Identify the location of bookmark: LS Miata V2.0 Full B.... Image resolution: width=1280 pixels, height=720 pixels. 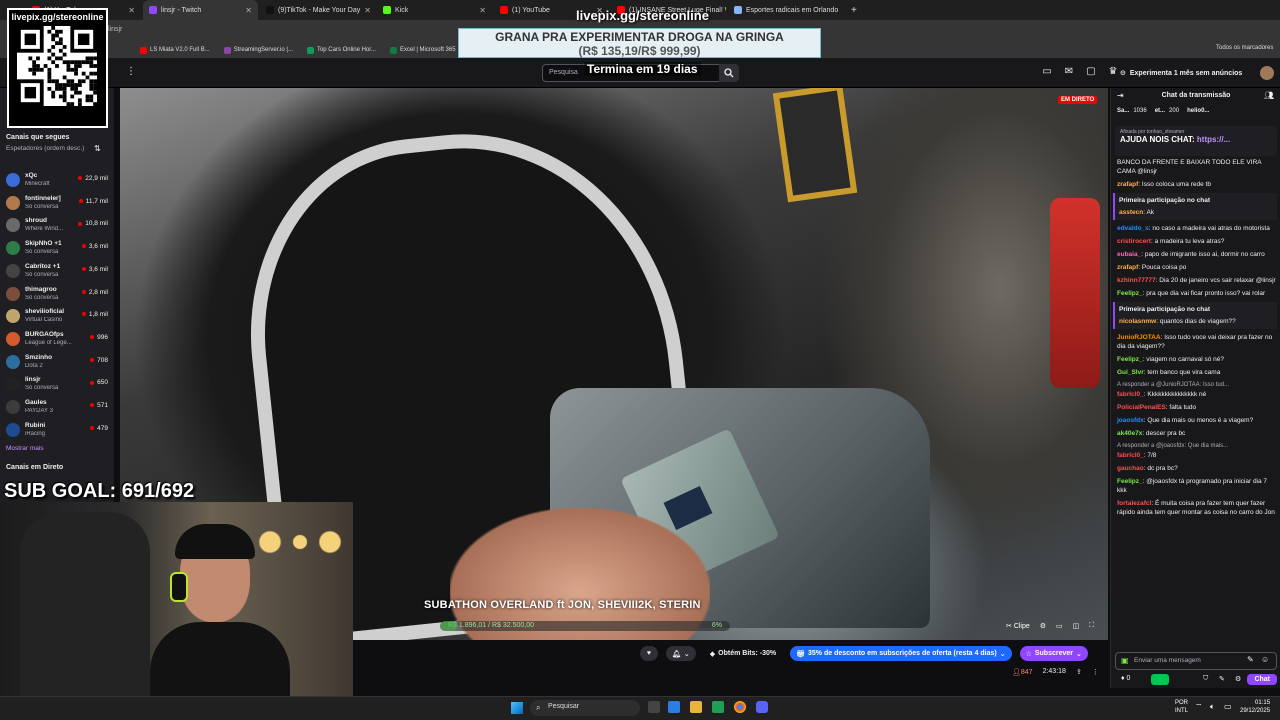
(175, 50).